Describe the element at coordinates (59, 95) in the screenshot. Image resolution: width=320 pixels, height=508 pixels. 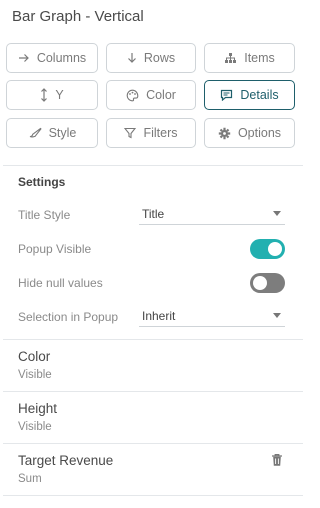
I see `y-button-label: Y` at that location.